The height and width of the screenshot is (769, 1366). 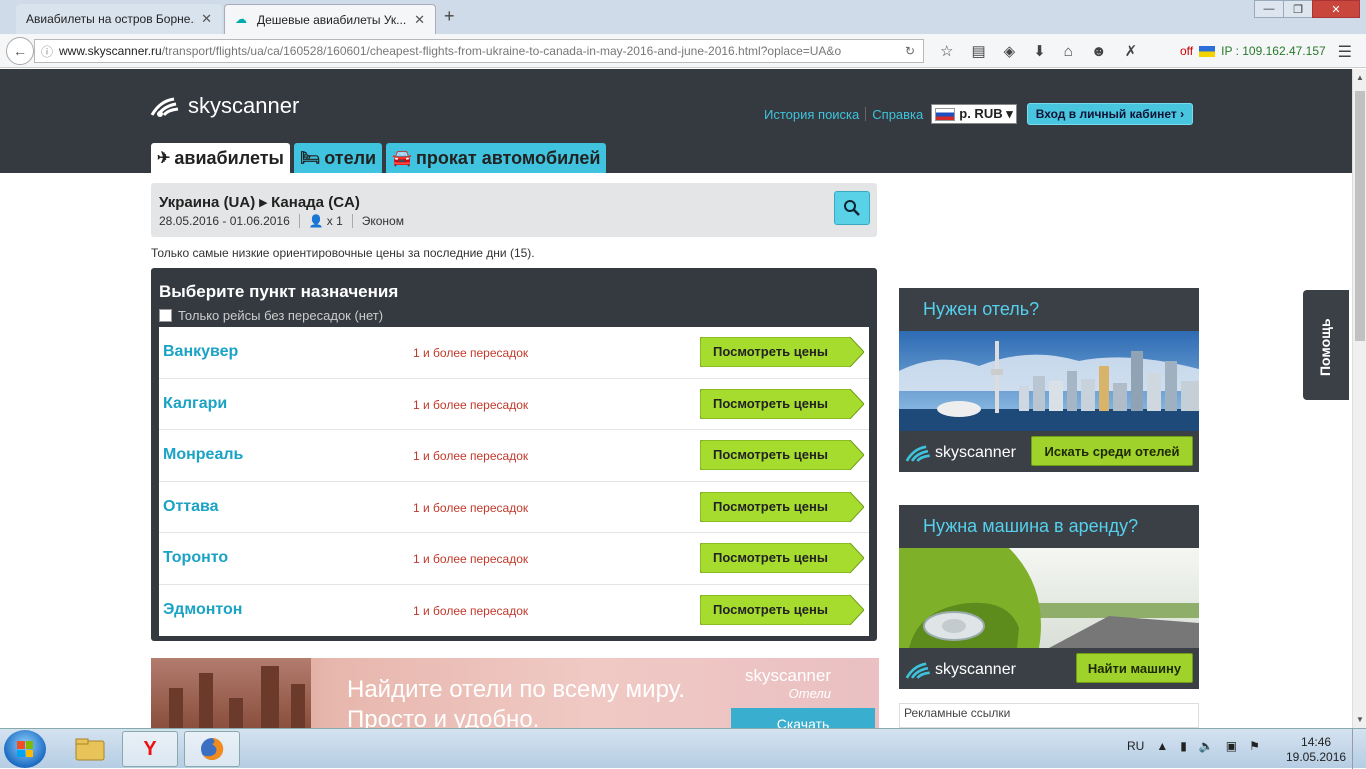 What do you see at coordinates (1183, 746) in the screenshot?
I see `network-icon: ▮` at bounding box center [1183, 746].